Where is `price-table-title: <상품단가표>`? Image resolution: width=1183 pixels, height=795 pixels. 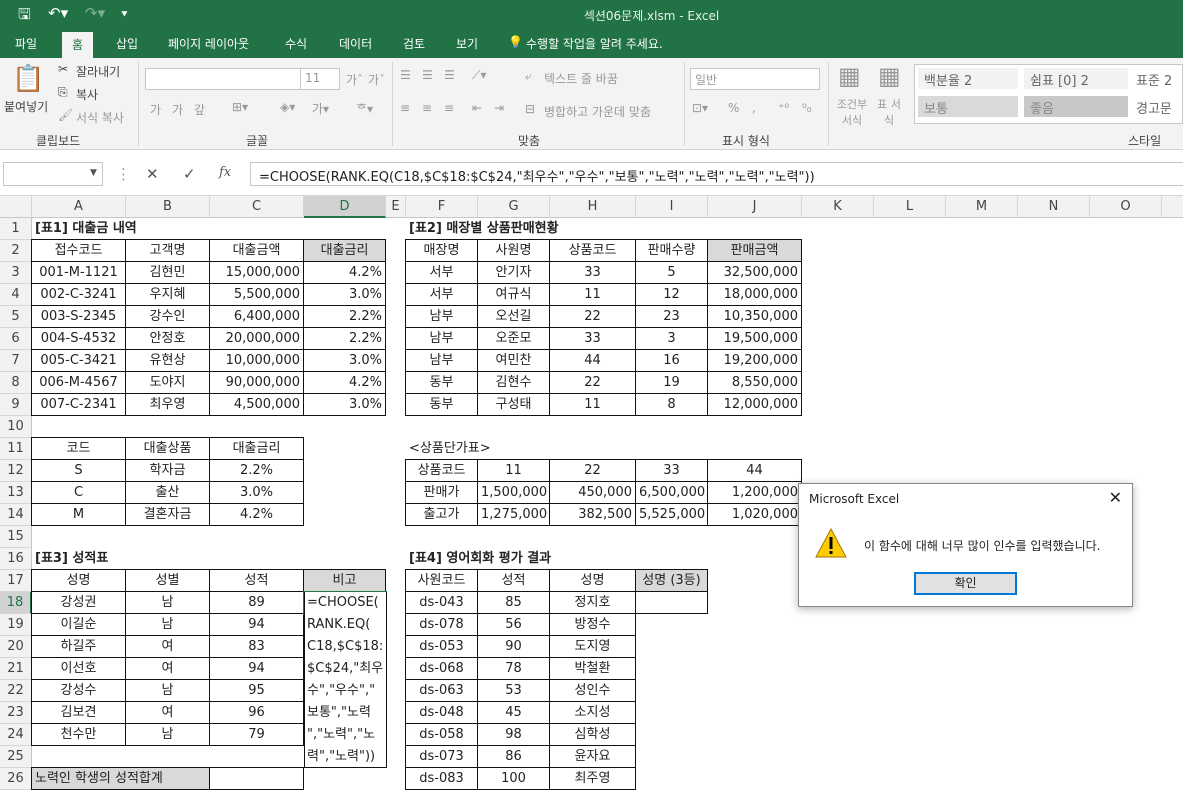 price-table-title: <상품단가표> is located at coordinates (481, 449).